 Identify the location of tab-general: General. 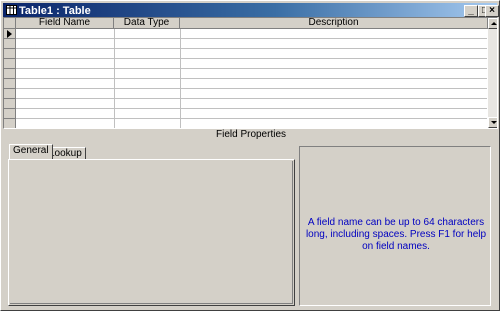
(31, 151).